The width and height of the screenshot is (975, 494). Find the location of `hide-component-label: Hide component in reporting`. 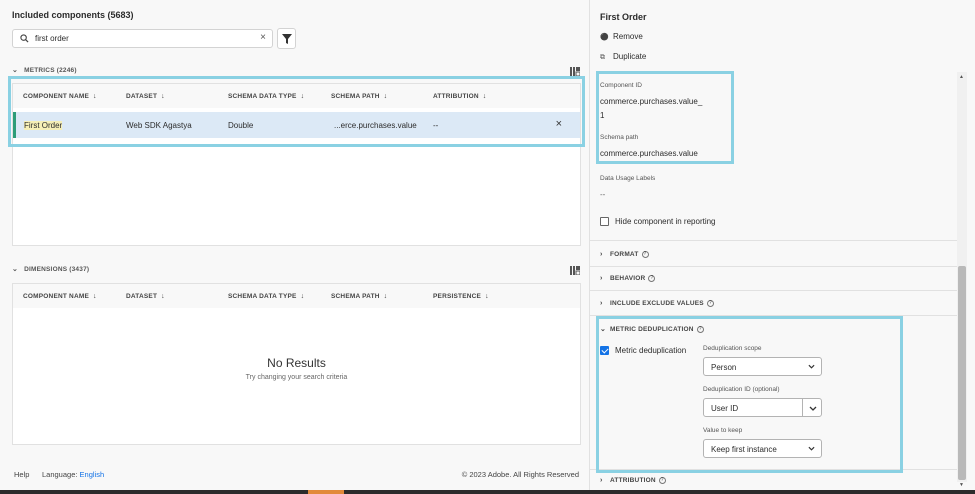

hide-component-label: Hide component in reporting is located at coordinates (665, 221).